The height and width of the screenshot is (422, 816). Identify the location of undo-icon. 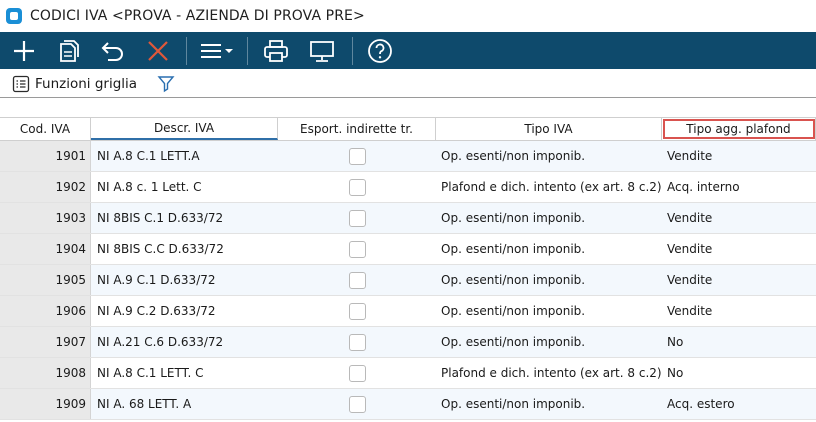
(112, 51).